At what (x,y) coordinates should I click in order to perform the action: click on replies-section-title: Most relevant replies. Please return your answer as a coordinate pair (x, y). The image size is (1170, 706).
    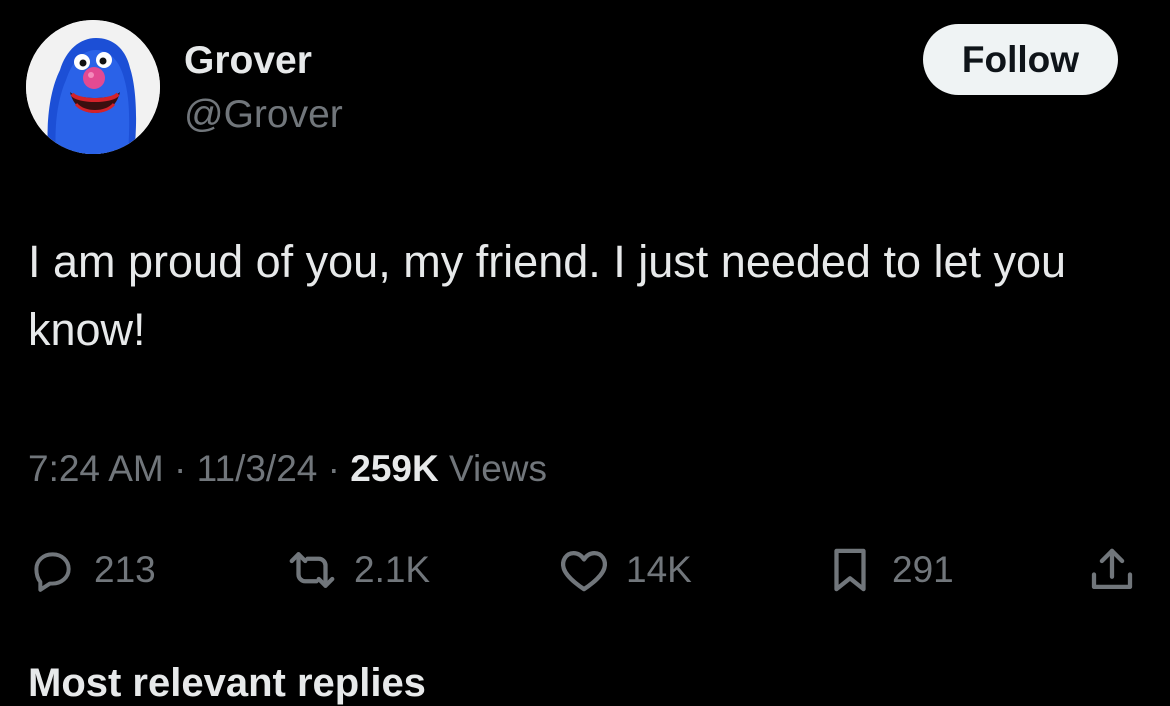
    Looking at the image, I should click on (227, 683).